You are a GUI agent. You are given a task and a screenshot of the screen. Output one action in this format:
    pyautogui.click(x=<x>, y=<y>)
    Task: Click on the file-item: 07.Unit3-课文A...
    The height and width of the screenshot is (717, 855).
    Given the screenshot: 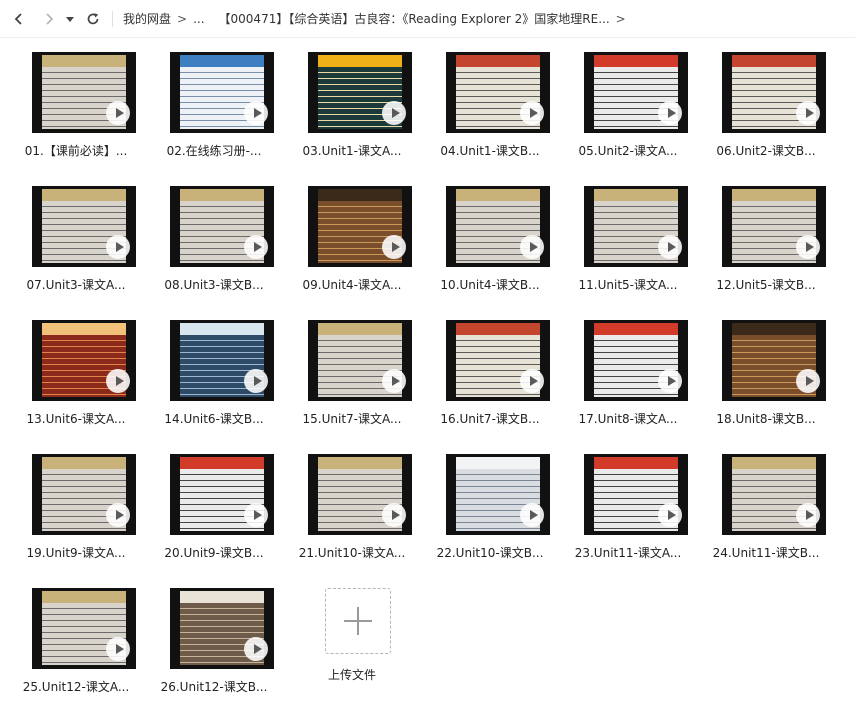 What is the action you would take?
    pyautogui.click(x=72, y=236)
    